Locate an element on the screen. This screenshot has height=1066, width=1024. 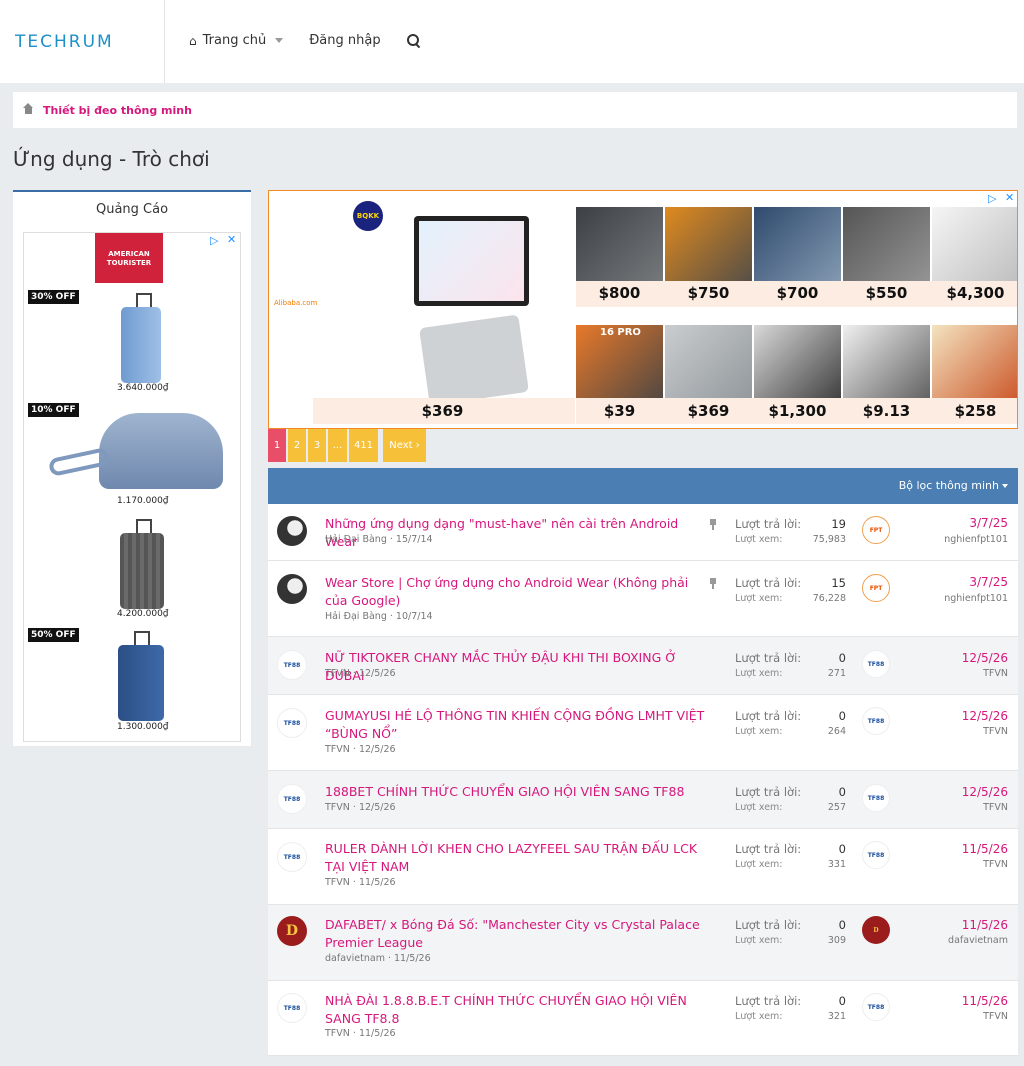
product-price: $258 is located at coordinates (974, 411).